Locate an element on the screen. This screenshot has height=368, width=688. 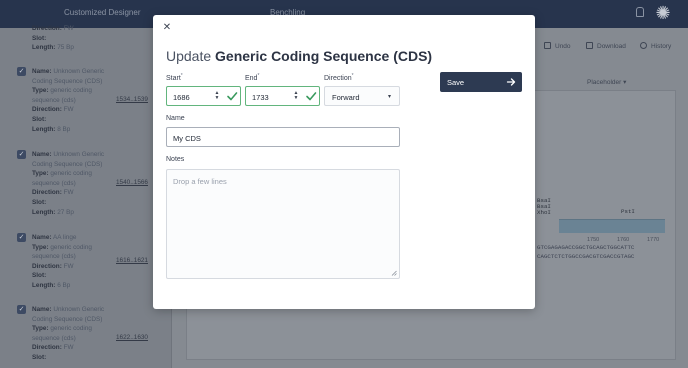
chevron-down-icon: ▾ is located at coordinates (390, 97).